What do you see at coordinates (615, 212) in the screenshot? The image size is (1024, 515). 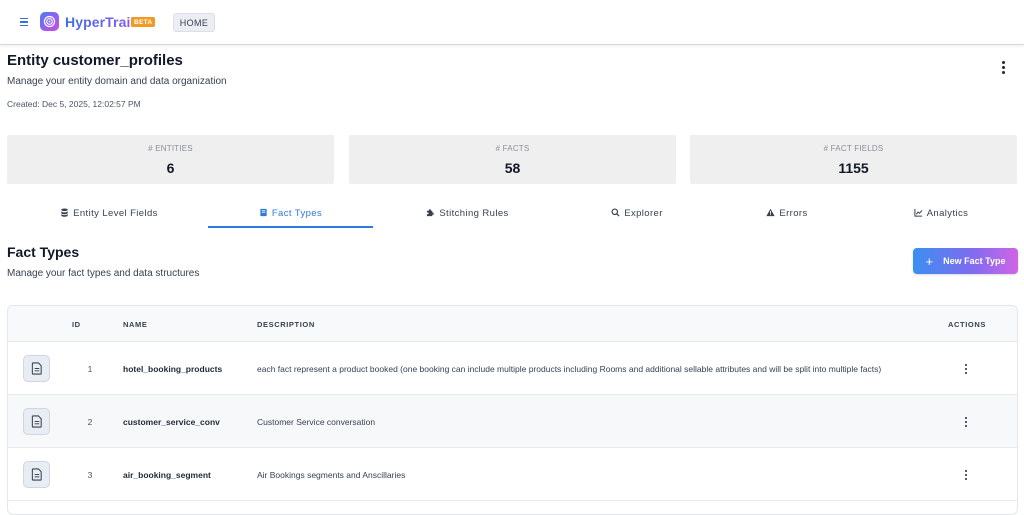 I see `search-icon` at bounding box center [615, 212].